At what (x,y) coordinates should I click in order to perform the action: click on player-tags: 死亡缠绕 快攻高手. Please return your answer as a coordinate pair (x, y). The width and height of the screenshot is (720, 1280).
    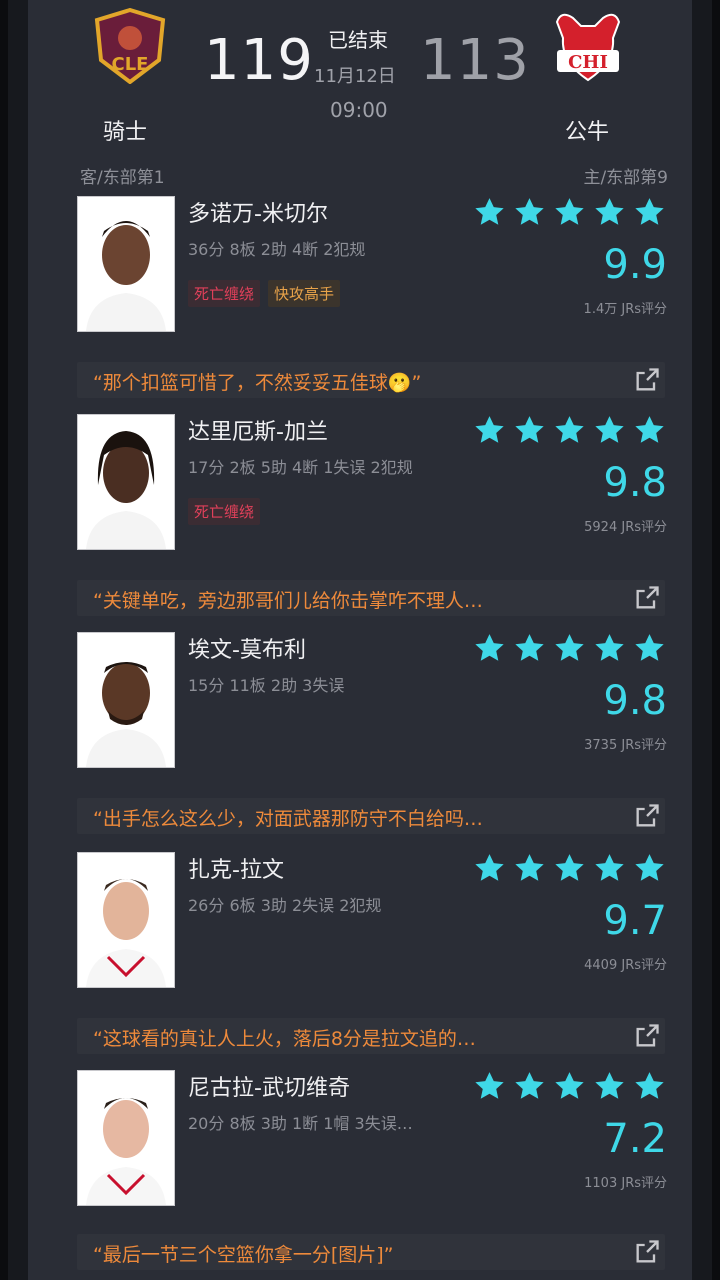
    Looking at the image, I should click on (264, 293).